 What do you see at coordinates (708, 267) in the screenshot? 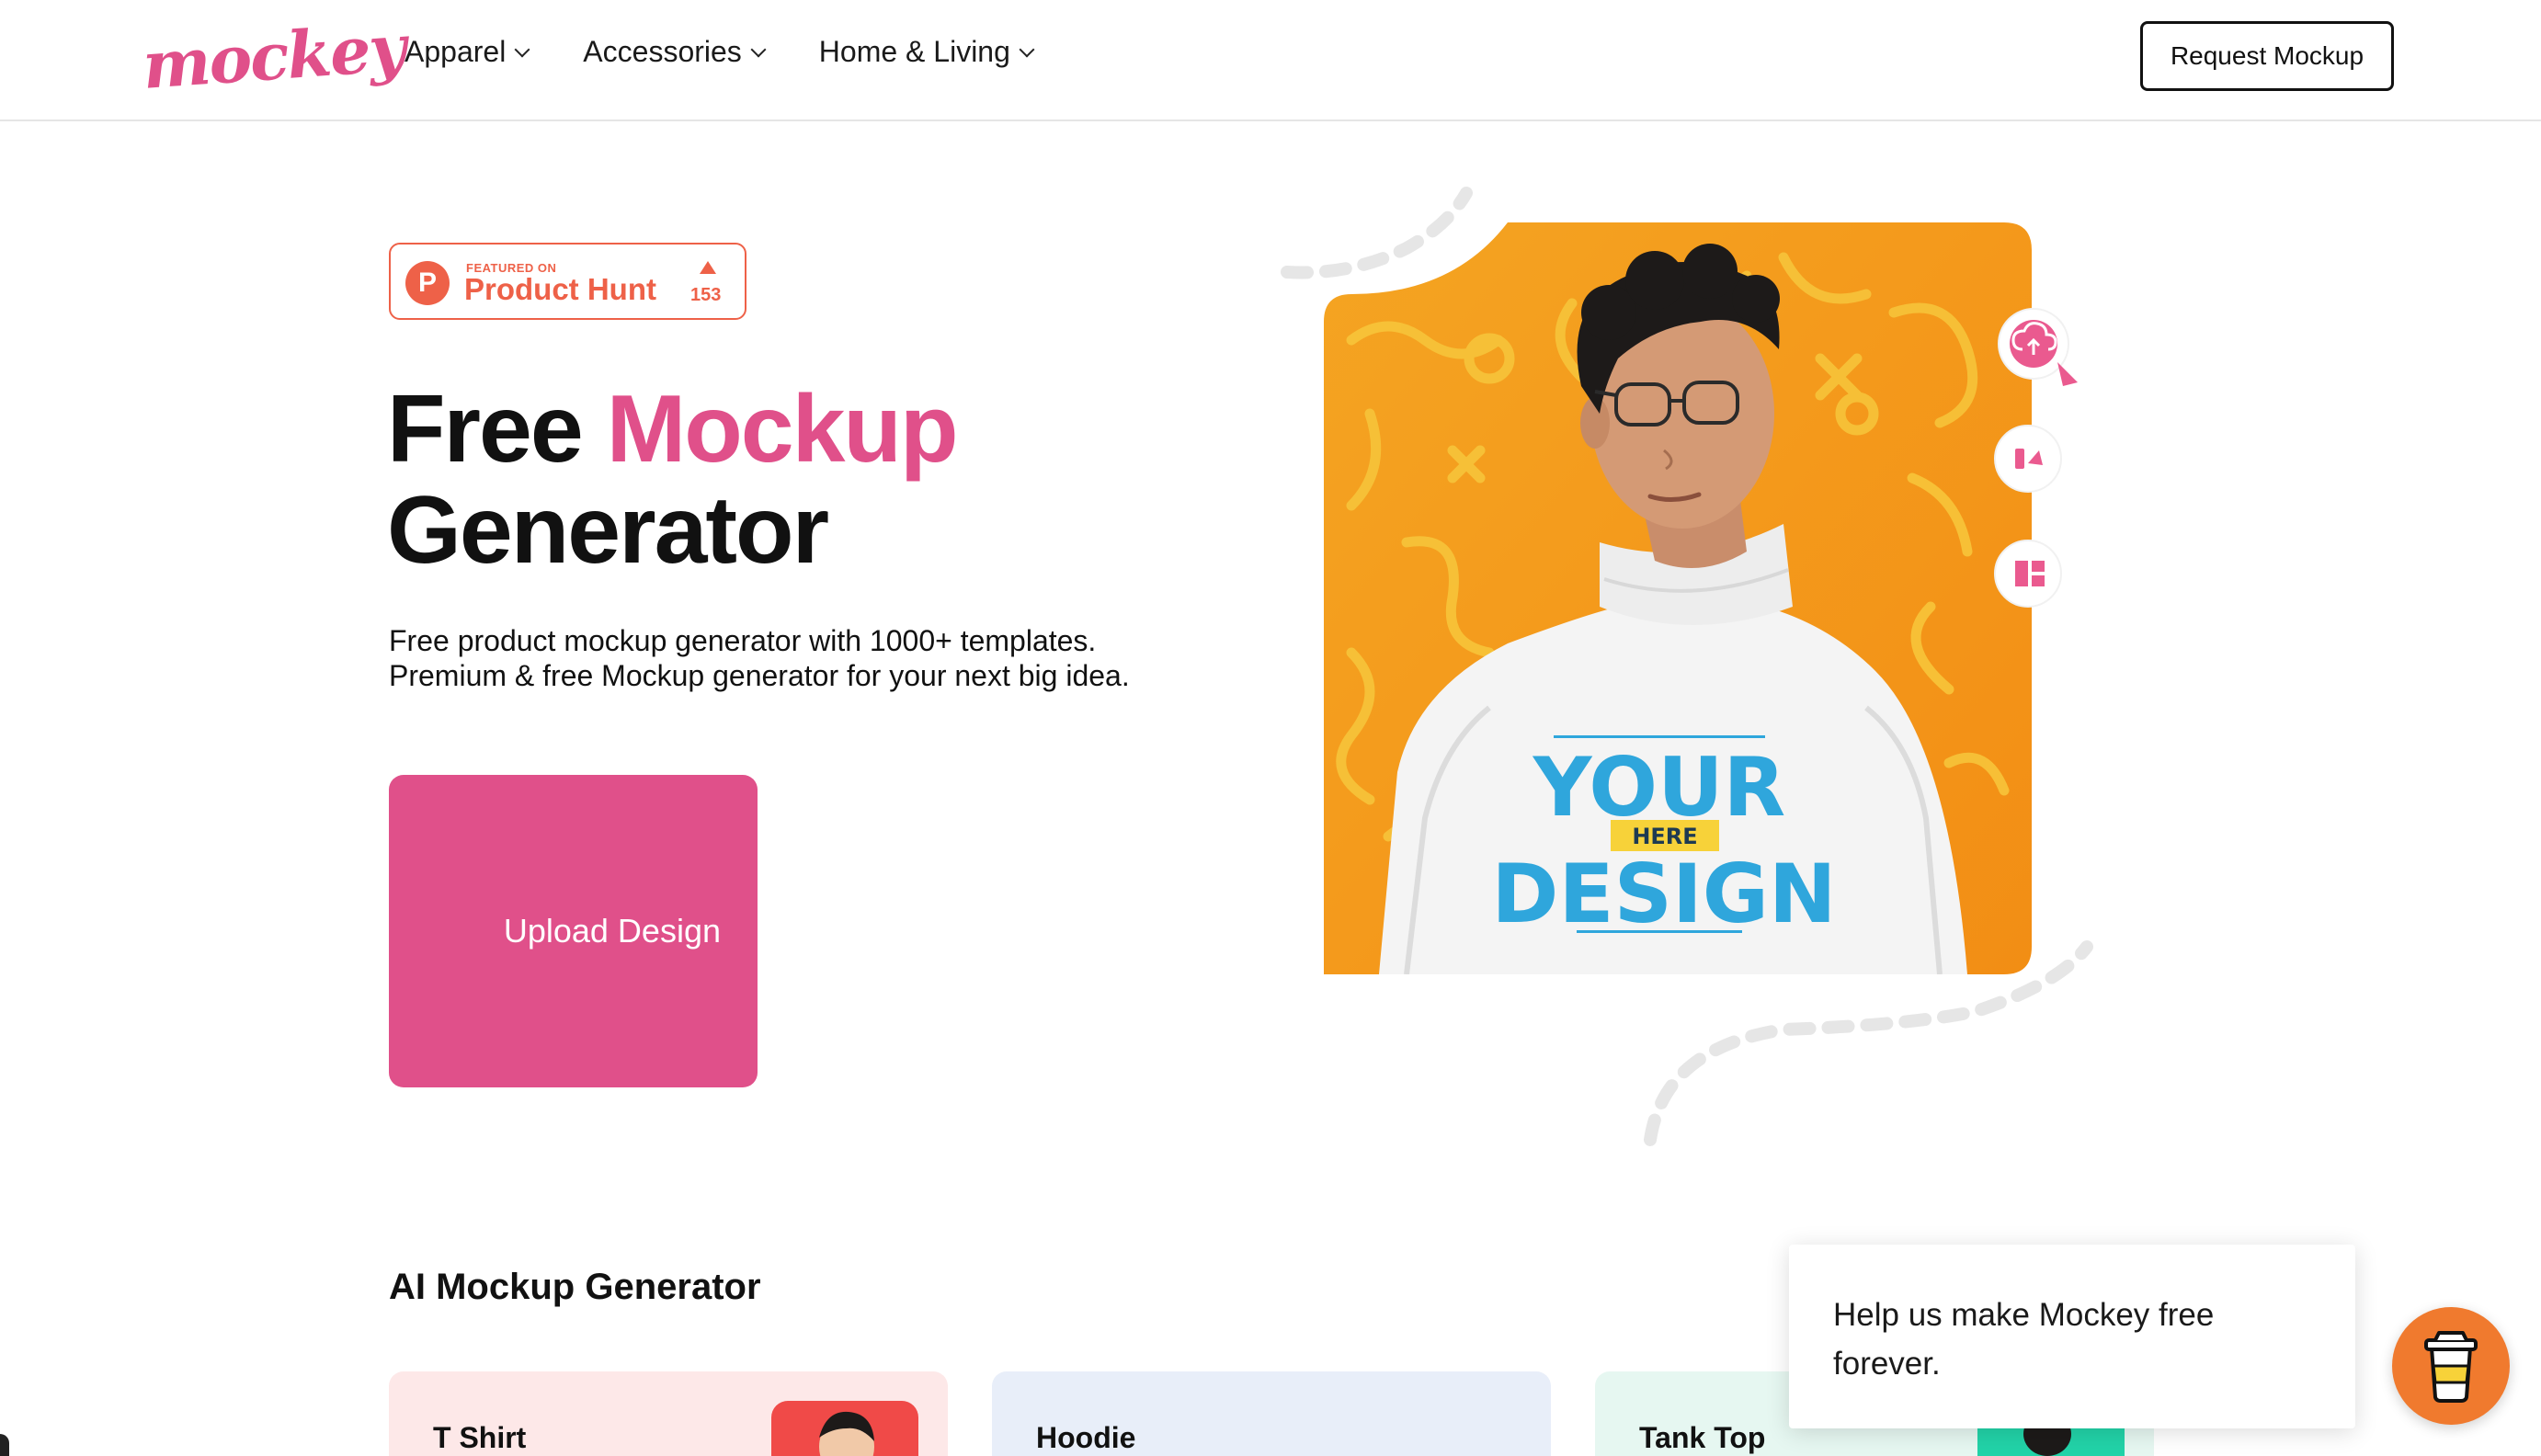
I see `upvote-arrow-icon` at bounding box center [708, 267].